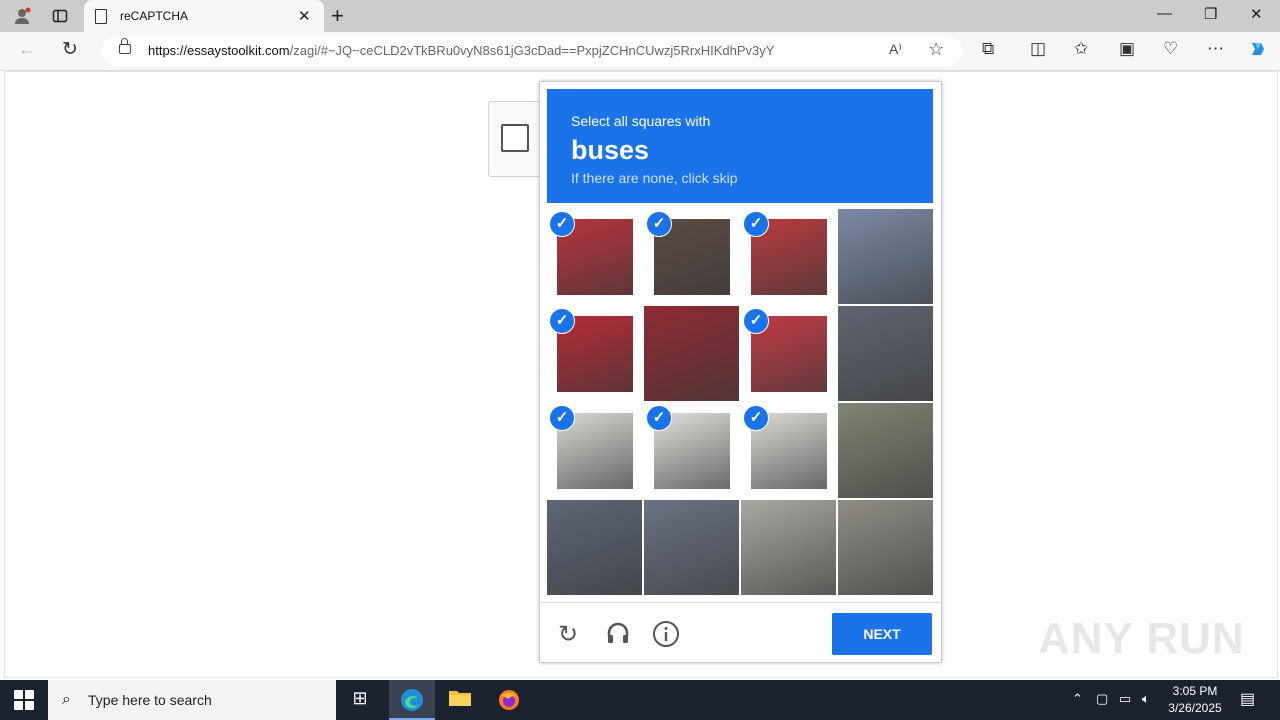 The image size is (1280, 720). Describe the element at coordinates (337, 16) in the screenshot. I see `new-tab-icon: +` at that location.